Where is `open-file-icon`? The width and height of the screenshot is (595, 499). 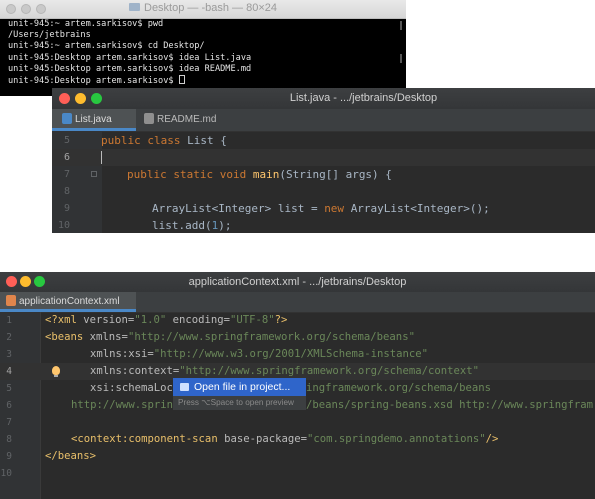 open-file-icon is located at coordinates (184, 387).